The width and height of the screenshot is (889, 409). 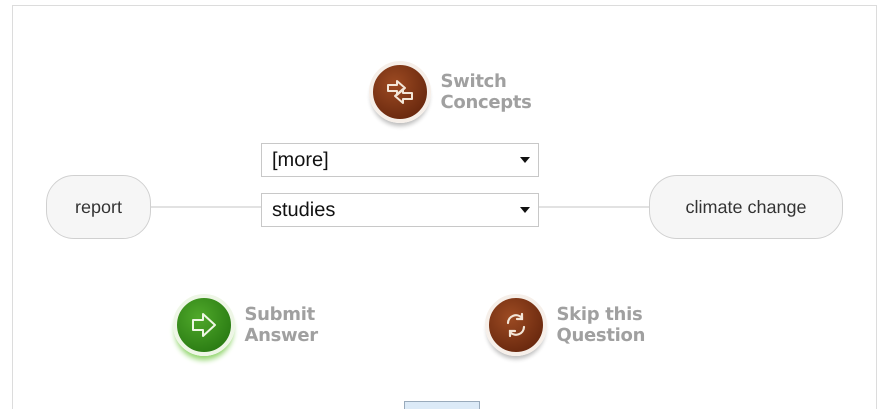 What do you see at coordinates (399, 92) in the screenshot?
I see `swap-arrows-icon` at bounding box center [399, 92].